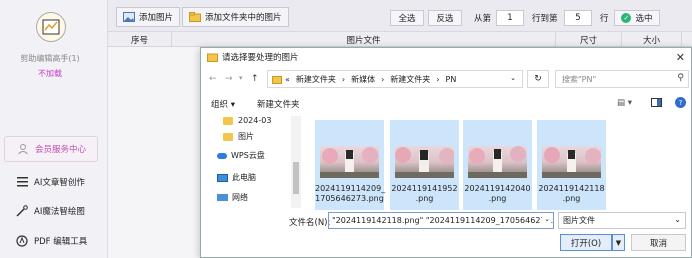  What do you see at coordinates (364, 39) in the screenshot?
I see `col-file: 图片文件` at bounding box center [364, 39].